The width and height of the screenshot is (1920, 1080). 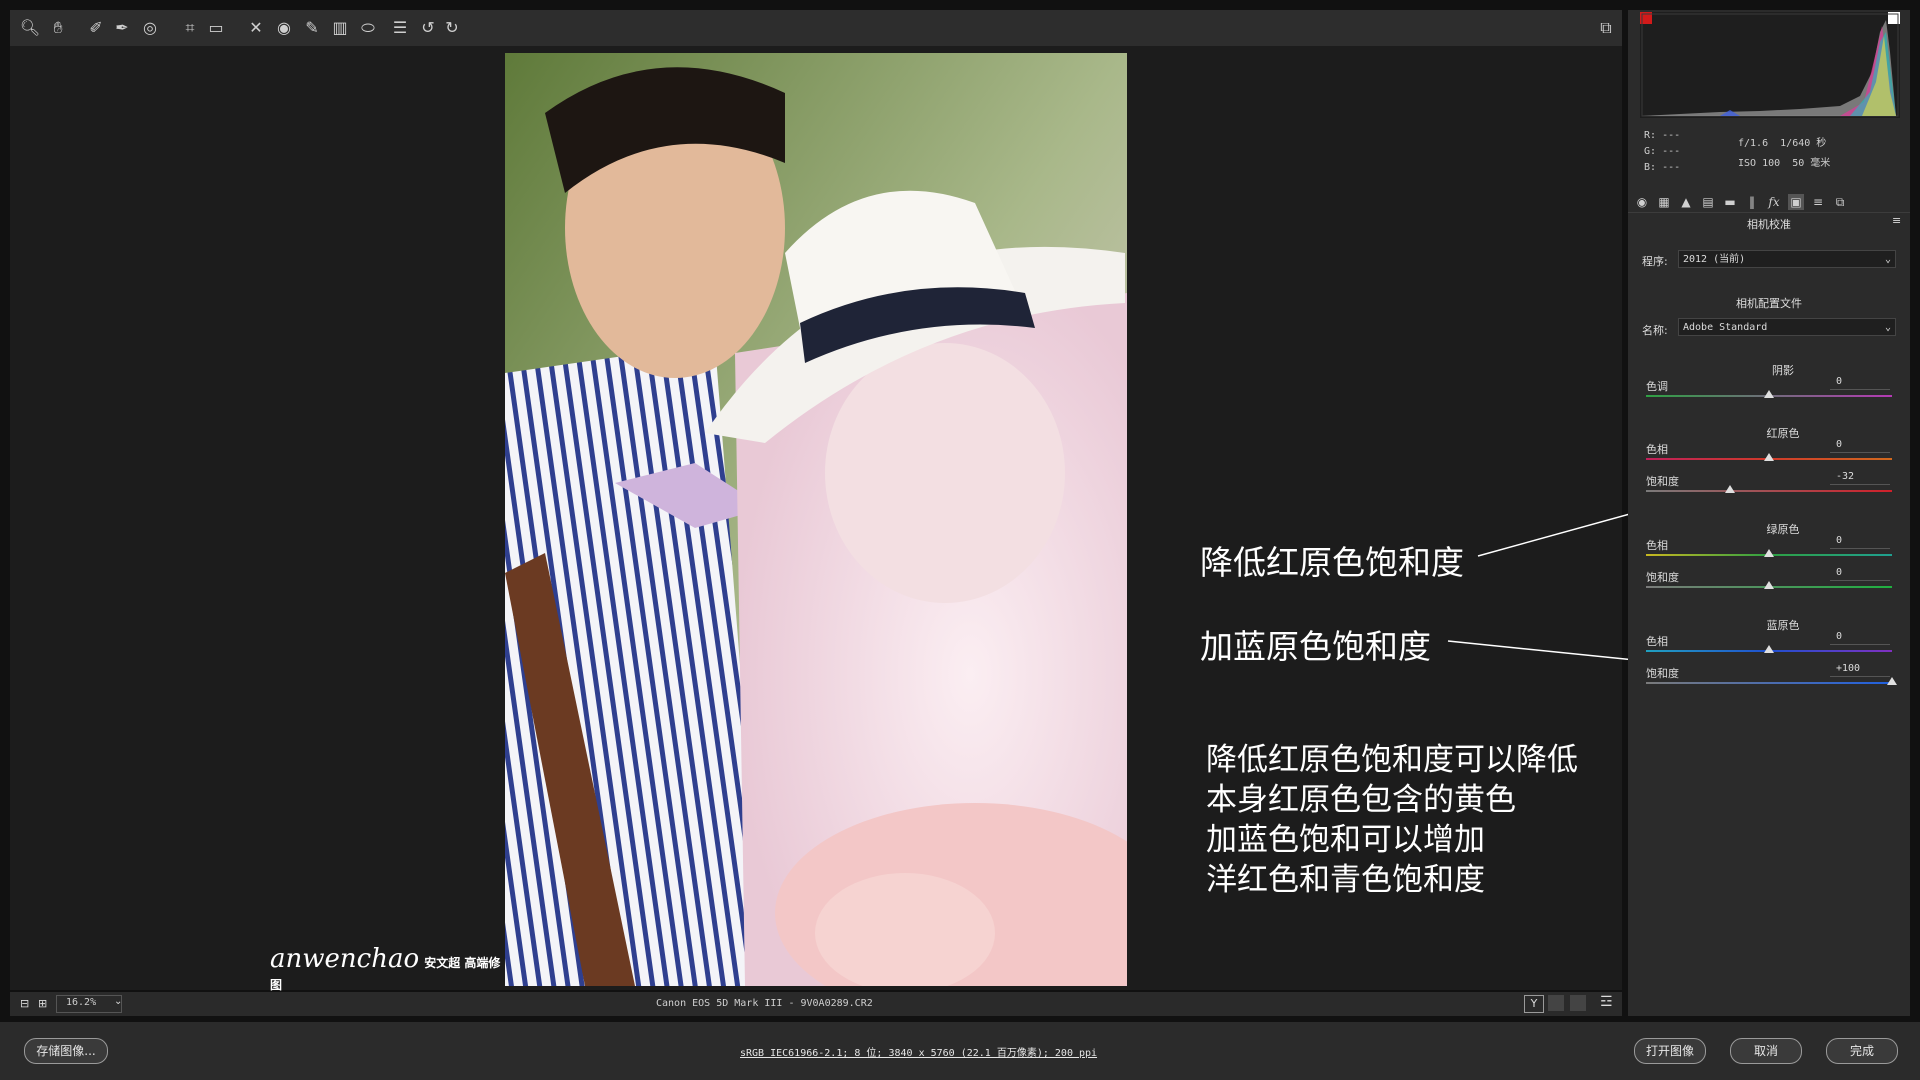 I want to click on histogram-graph, so click(x=1770, y=65).